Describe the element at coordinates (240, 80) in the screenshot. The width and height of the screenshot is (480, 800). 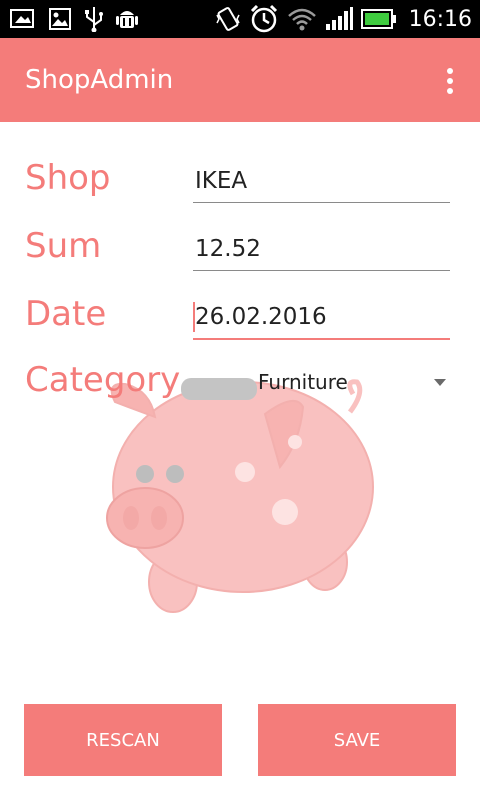
I see `app-bar: ShopAdmin` at that location.